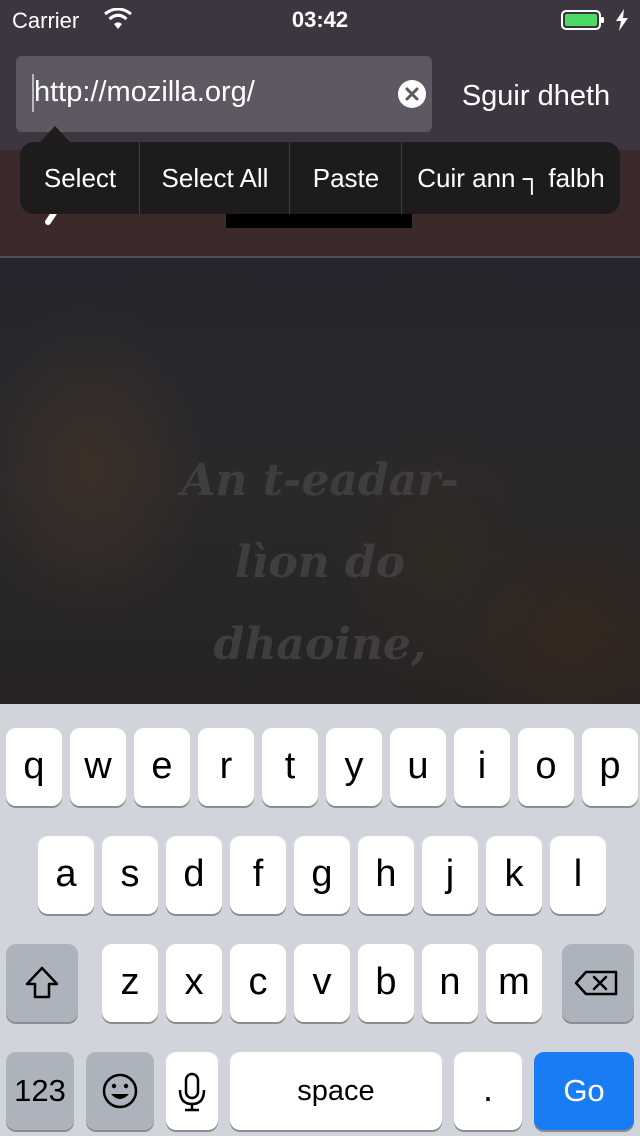  What do you see at coordinates (482, 767) in the screenshot?
I see `key-i: i` at bounding box center [482, 767].